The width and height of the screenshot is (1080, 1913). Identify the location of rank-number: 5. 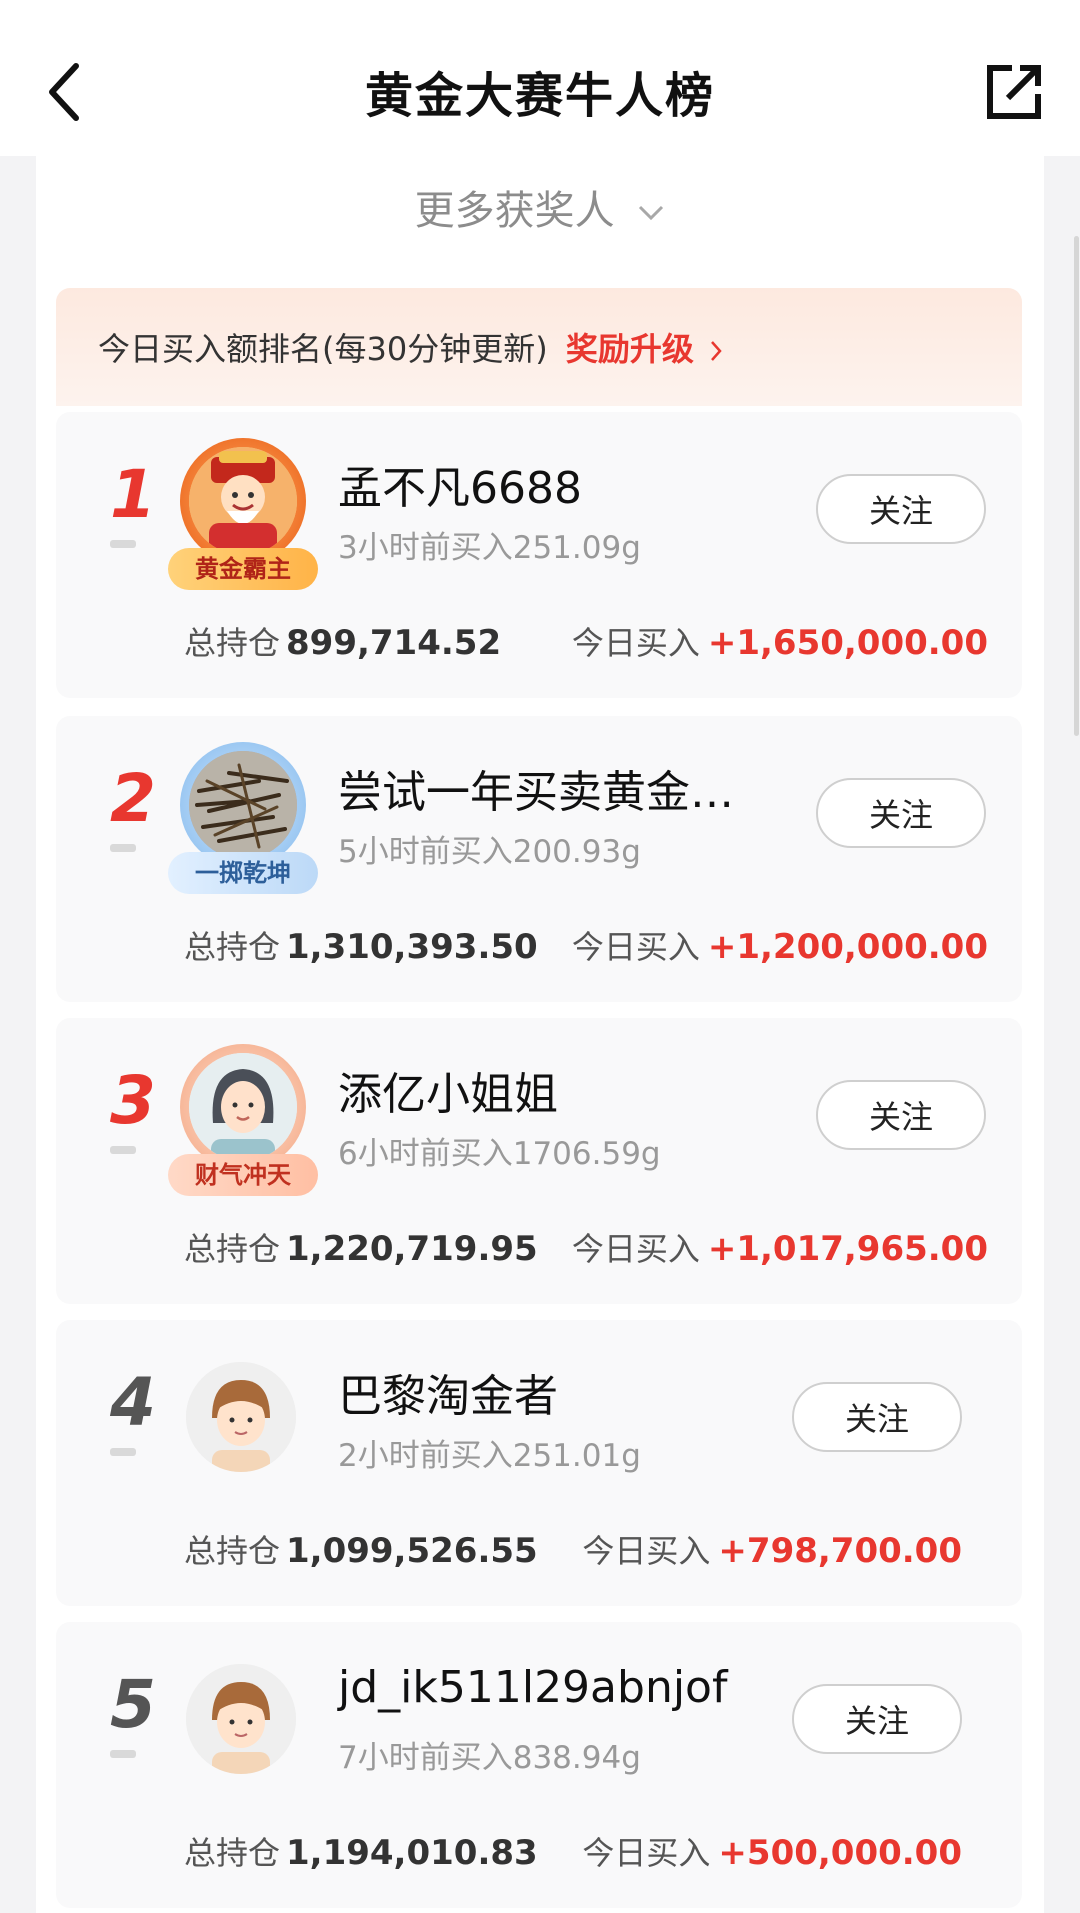
(133, 1704).